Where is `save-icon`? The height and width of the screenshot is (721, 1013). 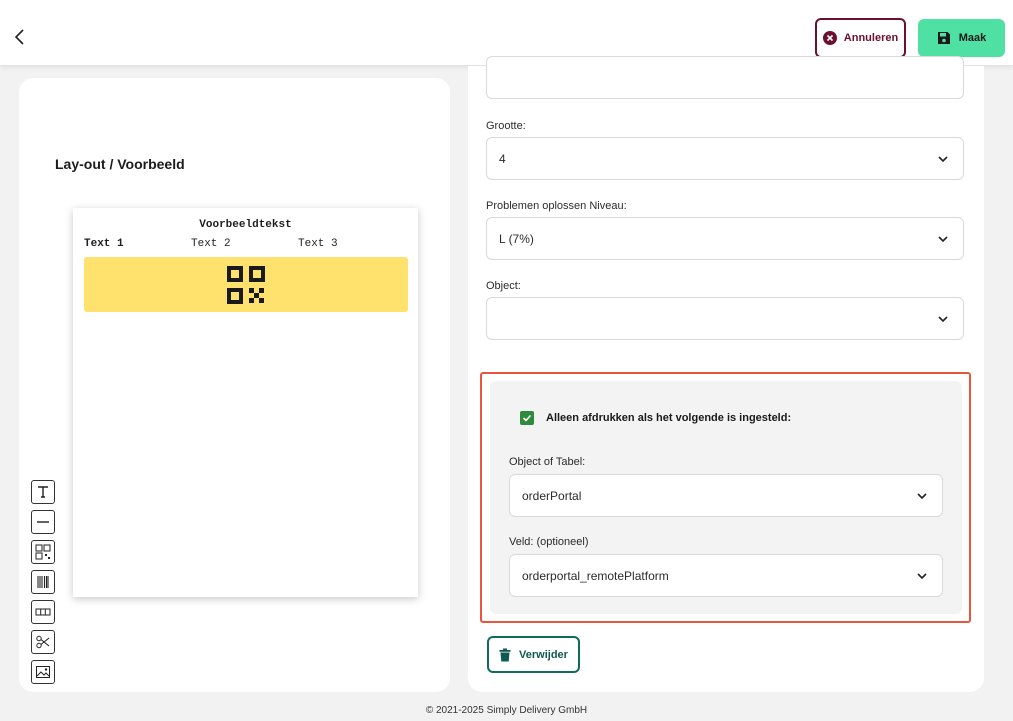
save-icon is located at coordinates (943, 38).